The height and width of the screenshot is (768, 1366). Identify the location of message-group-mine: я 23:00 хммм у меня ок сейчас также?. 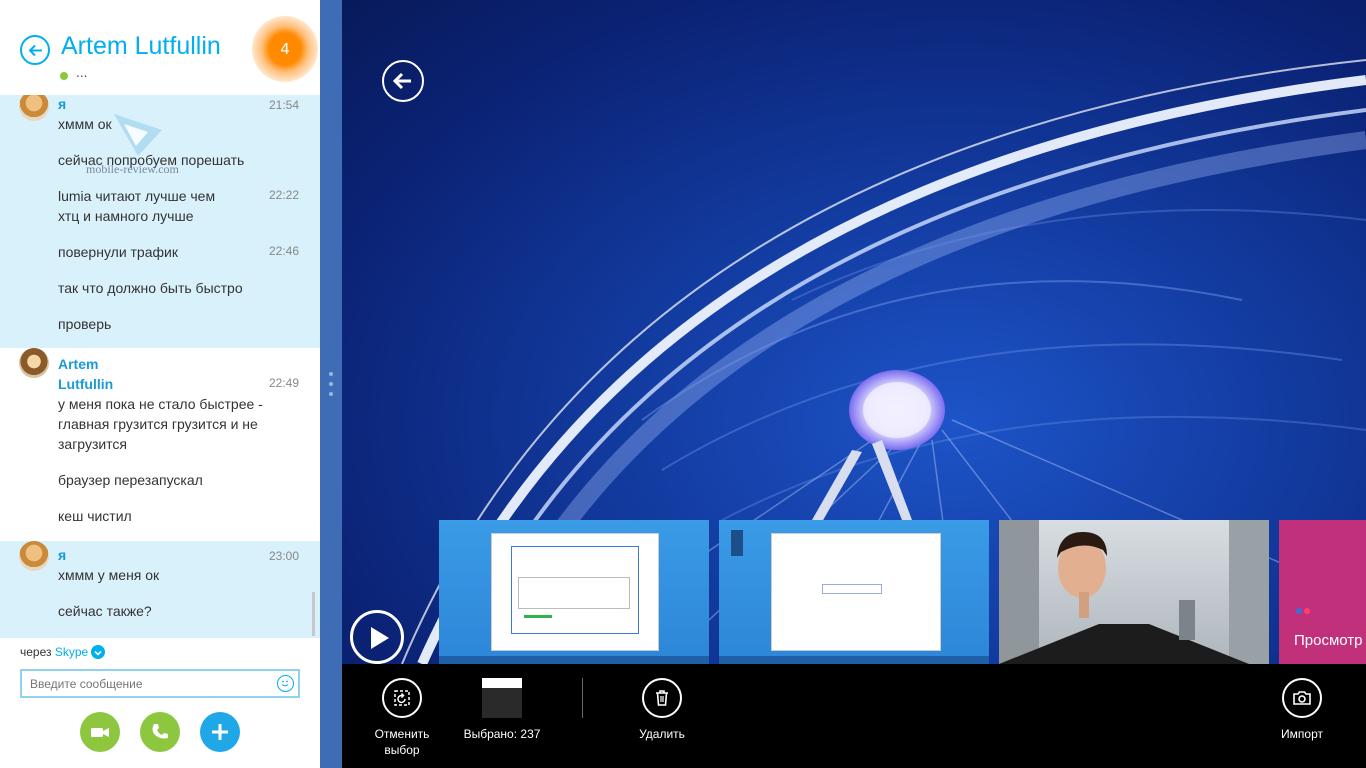
(160, 589).